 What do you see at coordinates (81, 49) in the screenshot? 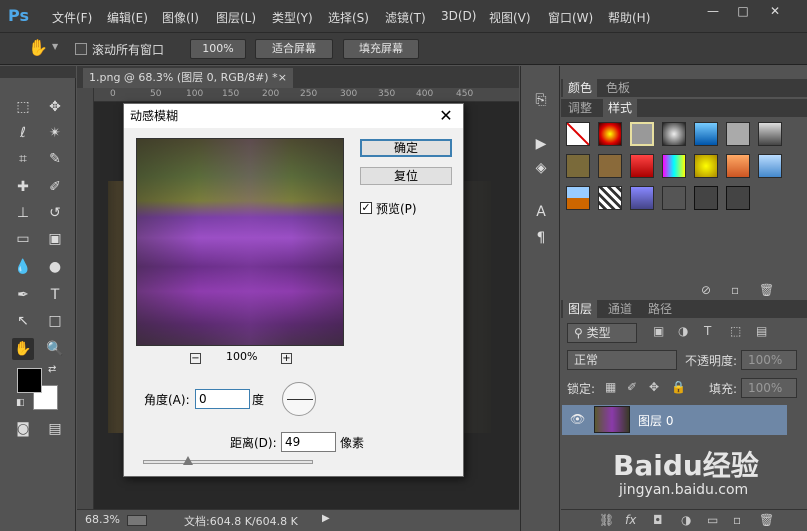
I see `scroll-all-checkbox` at bounding box center [81, 49].